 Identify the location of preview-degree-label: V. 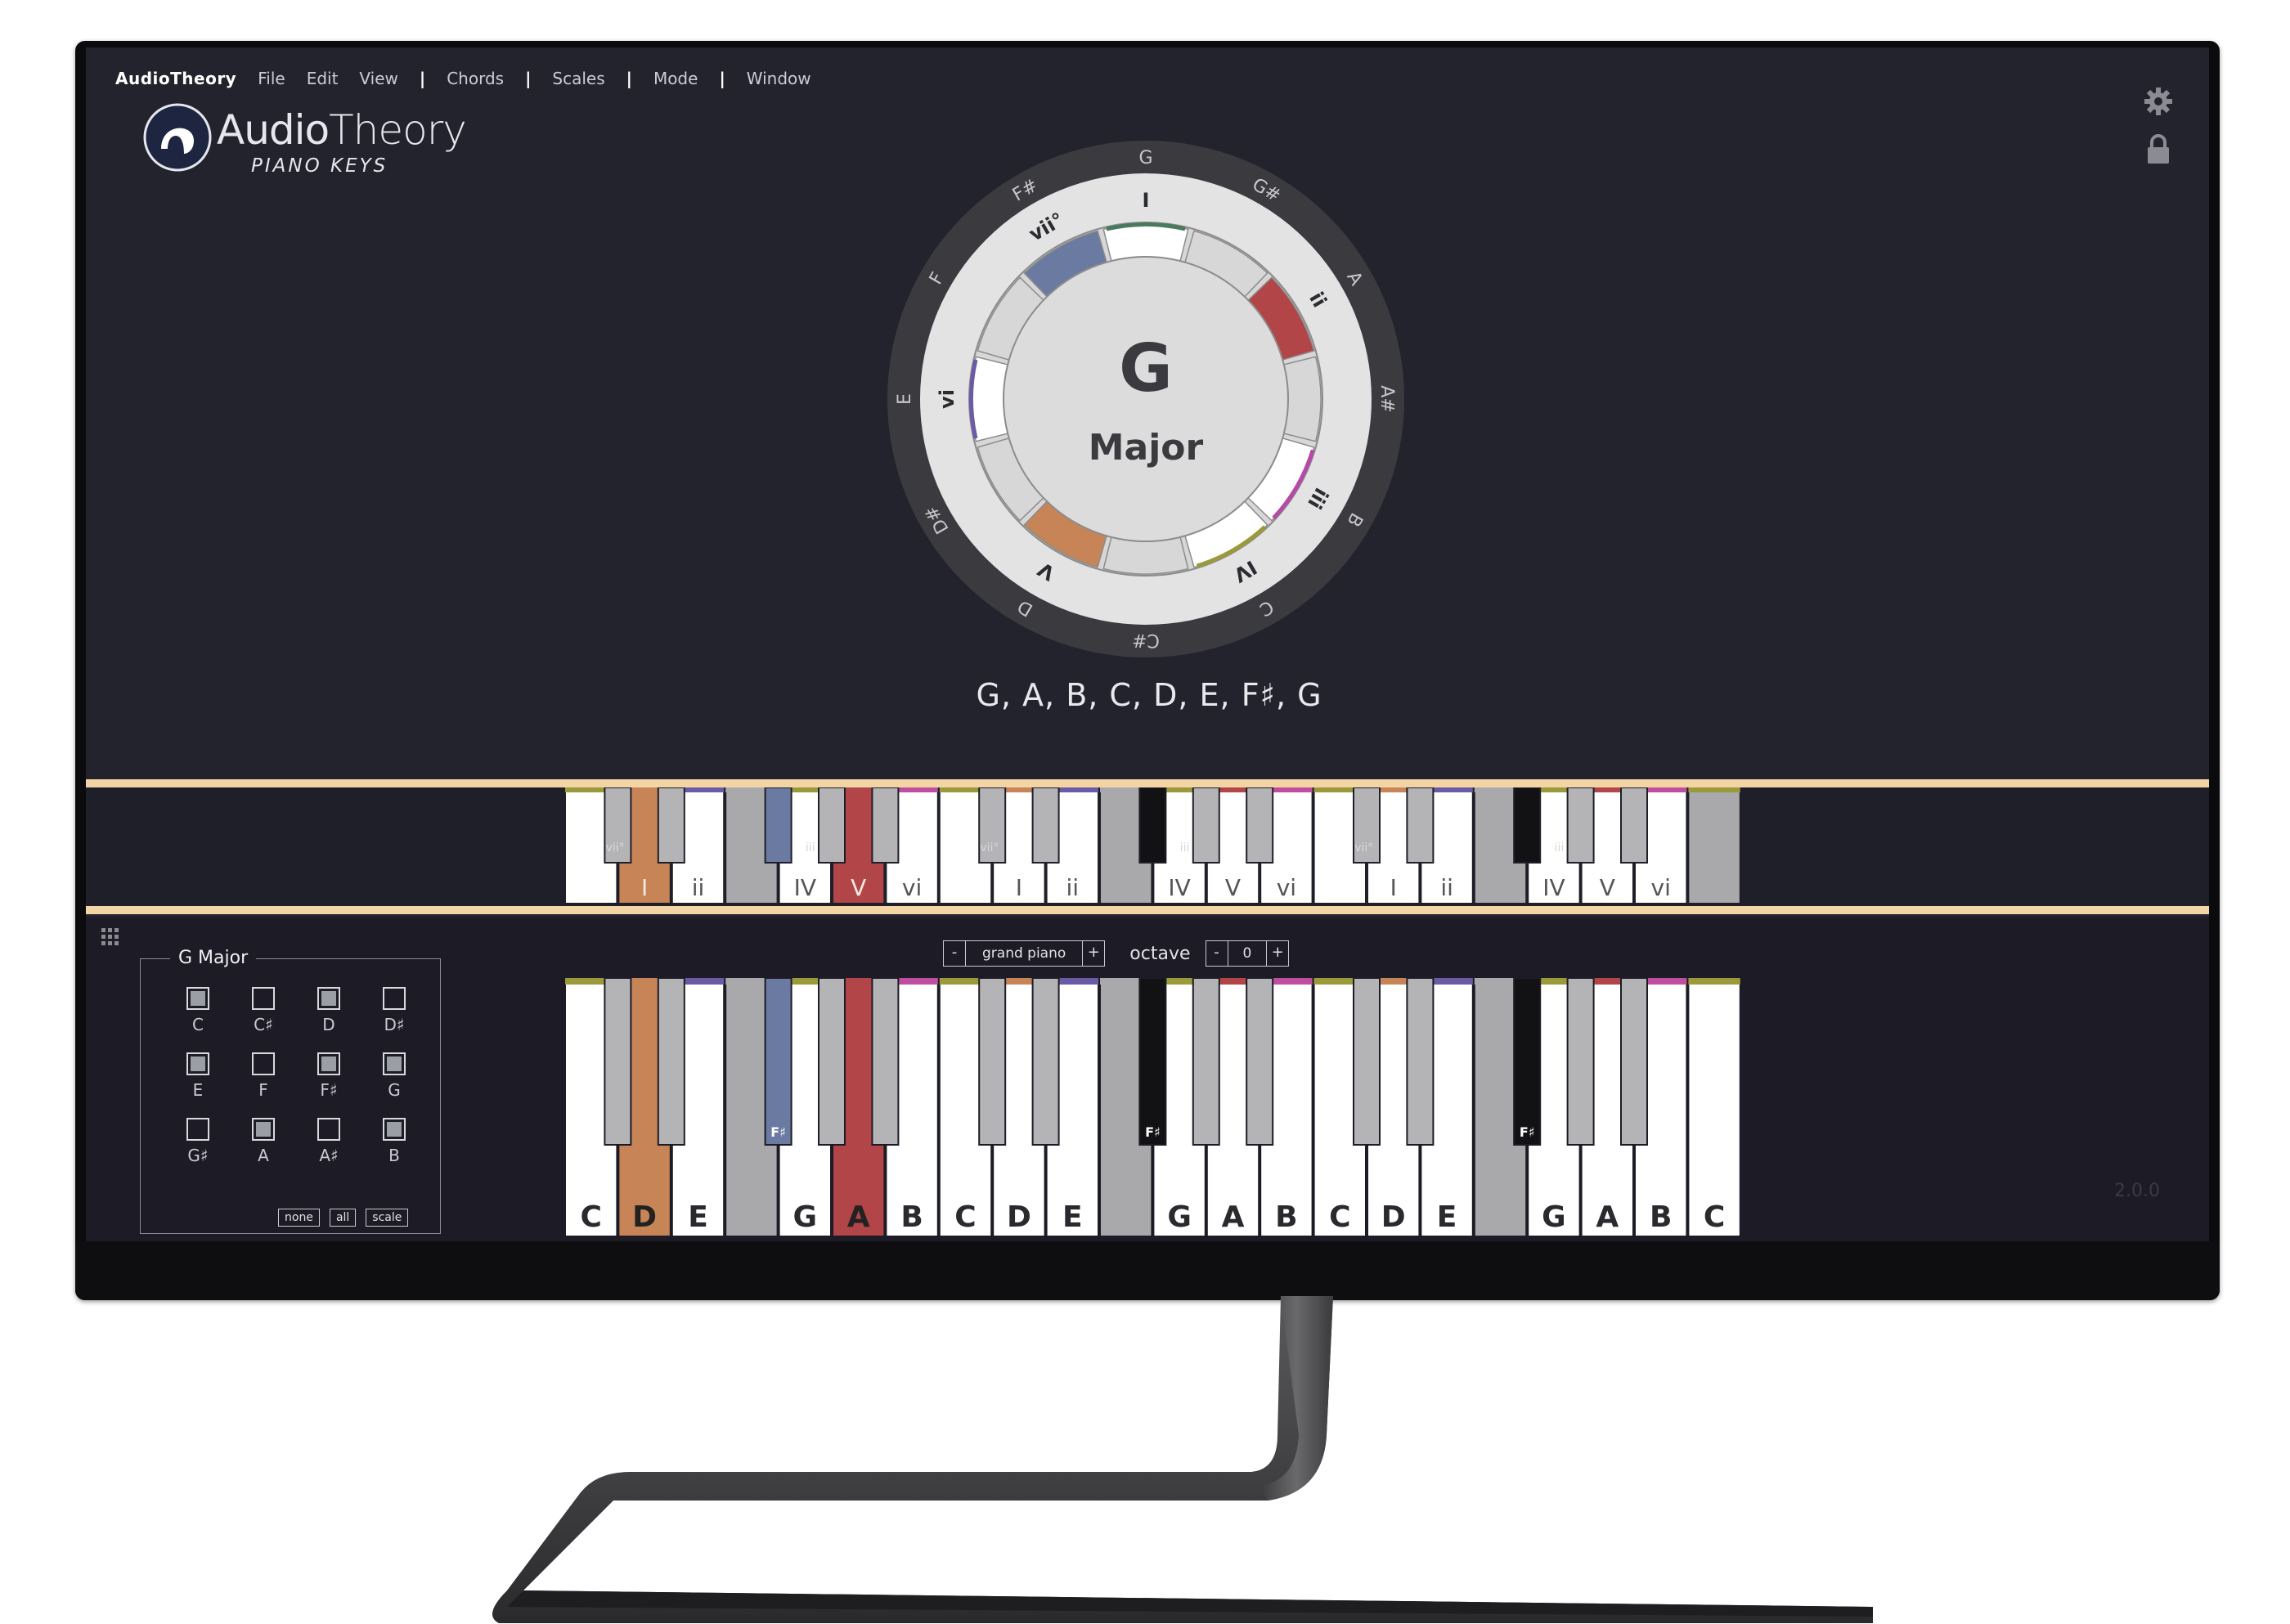
(1233, 887).